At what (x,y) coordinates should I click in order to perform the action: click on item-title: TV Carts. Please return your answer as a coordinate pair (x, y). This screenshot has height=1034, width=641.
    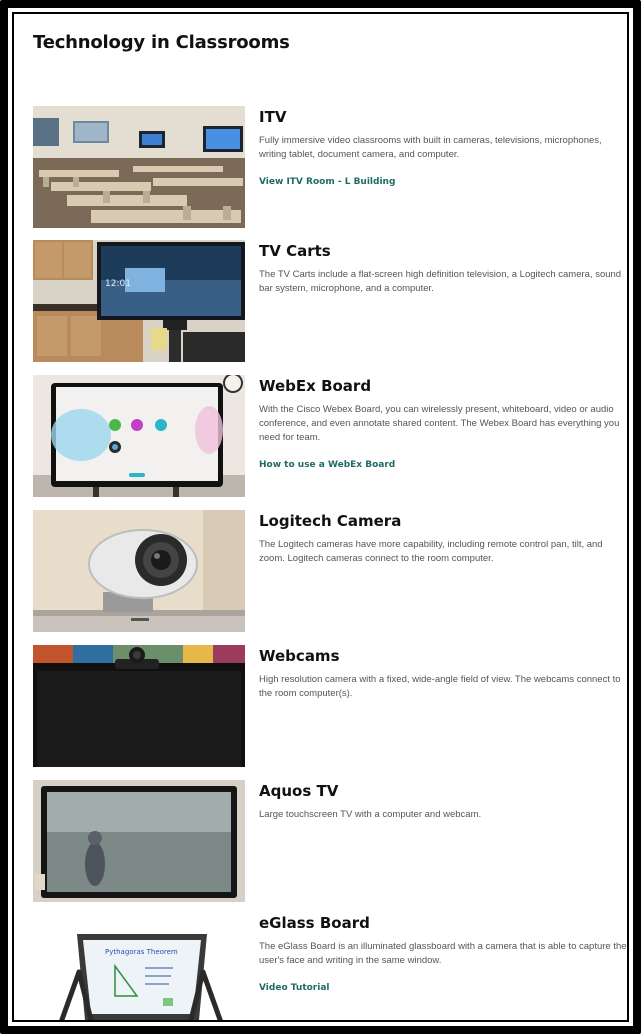
    Looking at the image, I should click on (295, 251).